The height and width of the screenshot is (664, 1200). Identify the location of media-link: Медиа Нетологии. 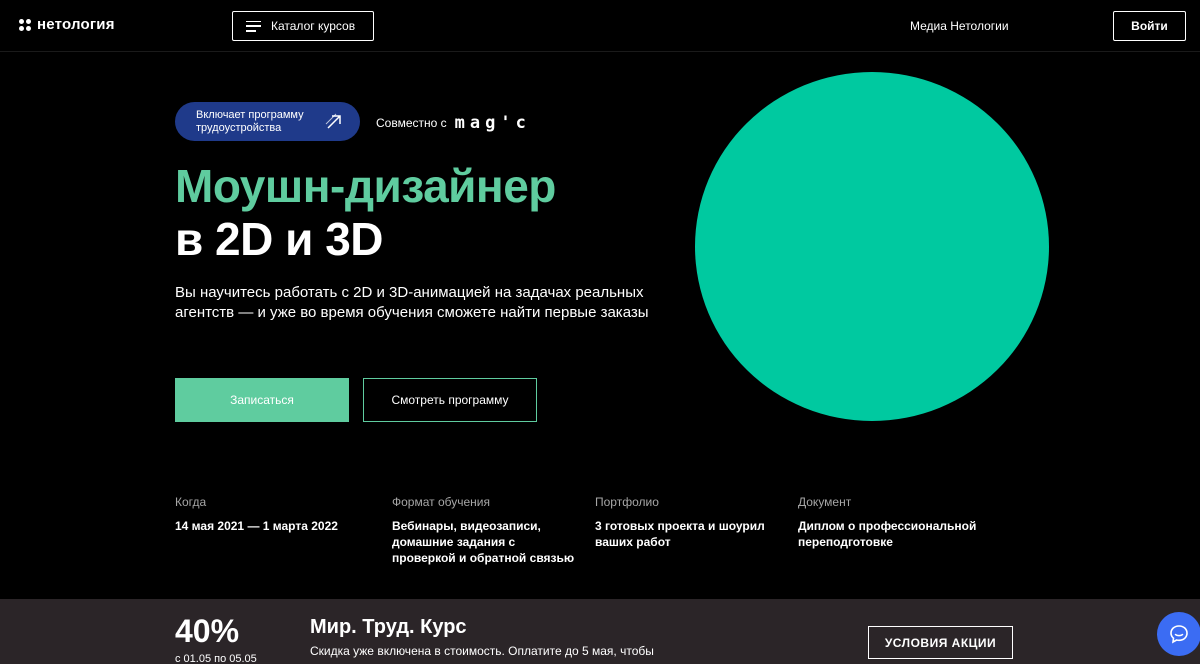
(959, 26).